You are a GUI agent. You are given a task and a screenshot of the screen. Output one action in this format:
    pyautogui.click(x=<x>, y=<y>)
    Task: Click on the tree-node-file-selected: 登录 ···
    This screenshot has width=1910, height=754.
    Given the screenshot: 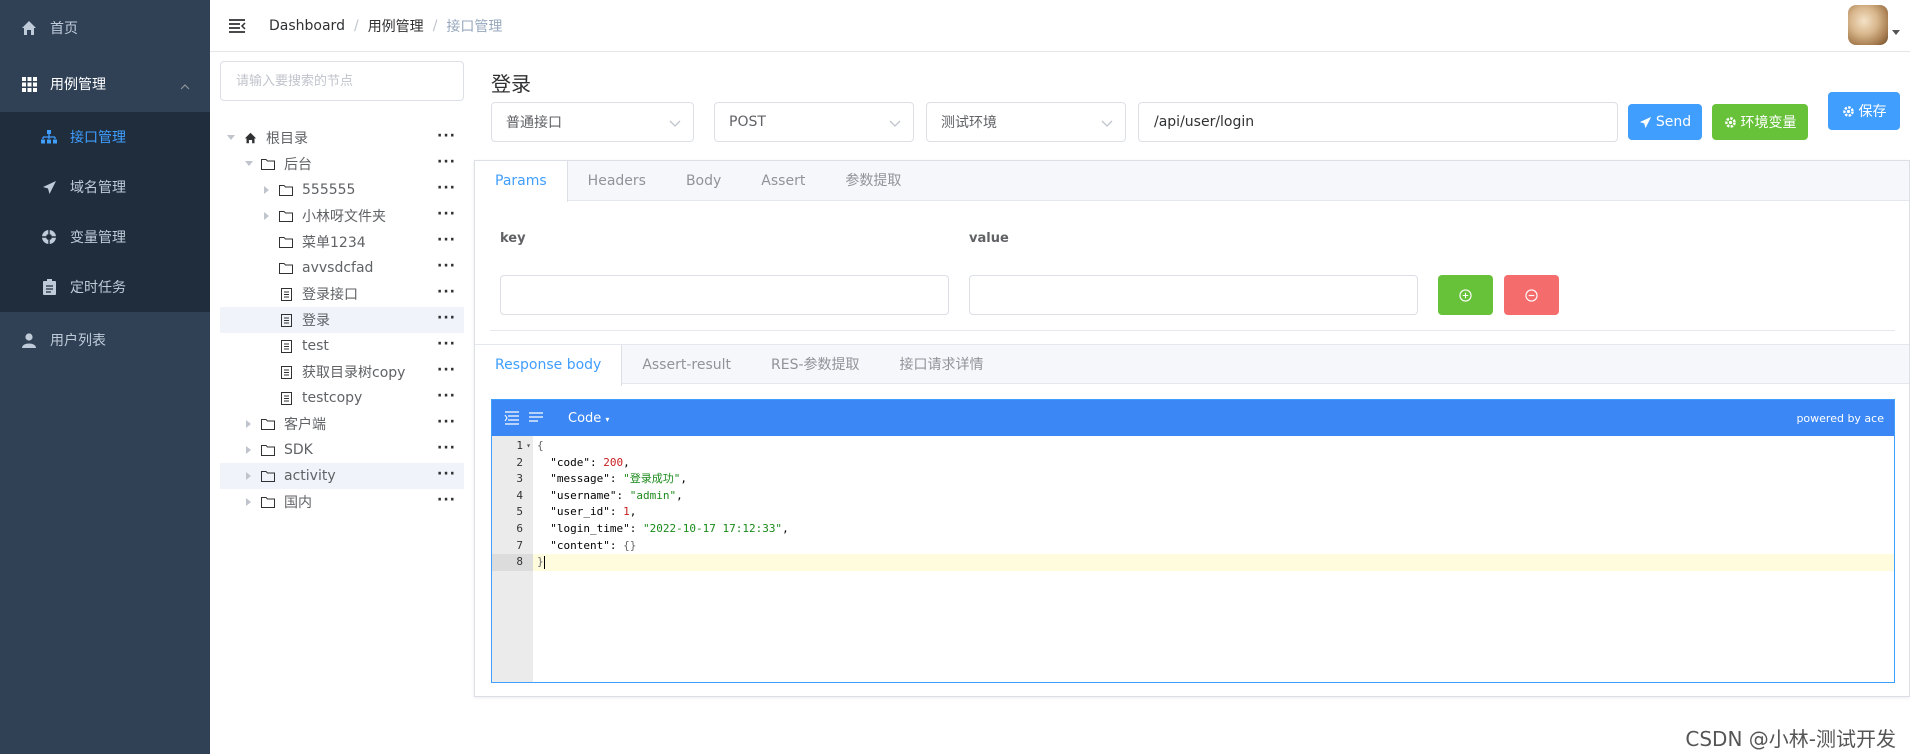 What is the action you would take?
    pyautogui.click(x=342, y=320)
    